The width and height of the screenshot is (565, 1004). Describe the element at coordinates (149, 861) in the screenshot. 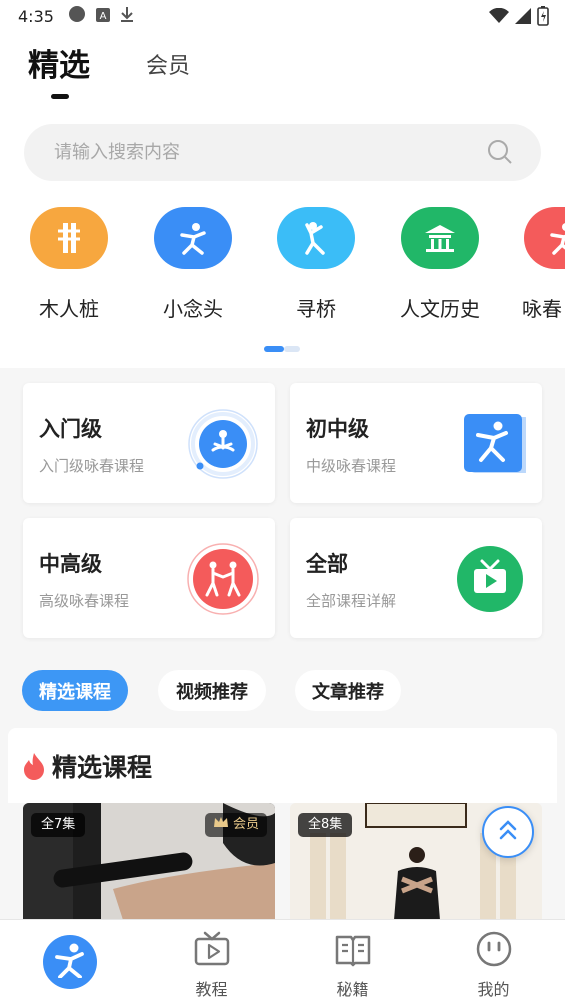

I see `course-card-1: 全7集 会员` at that location.